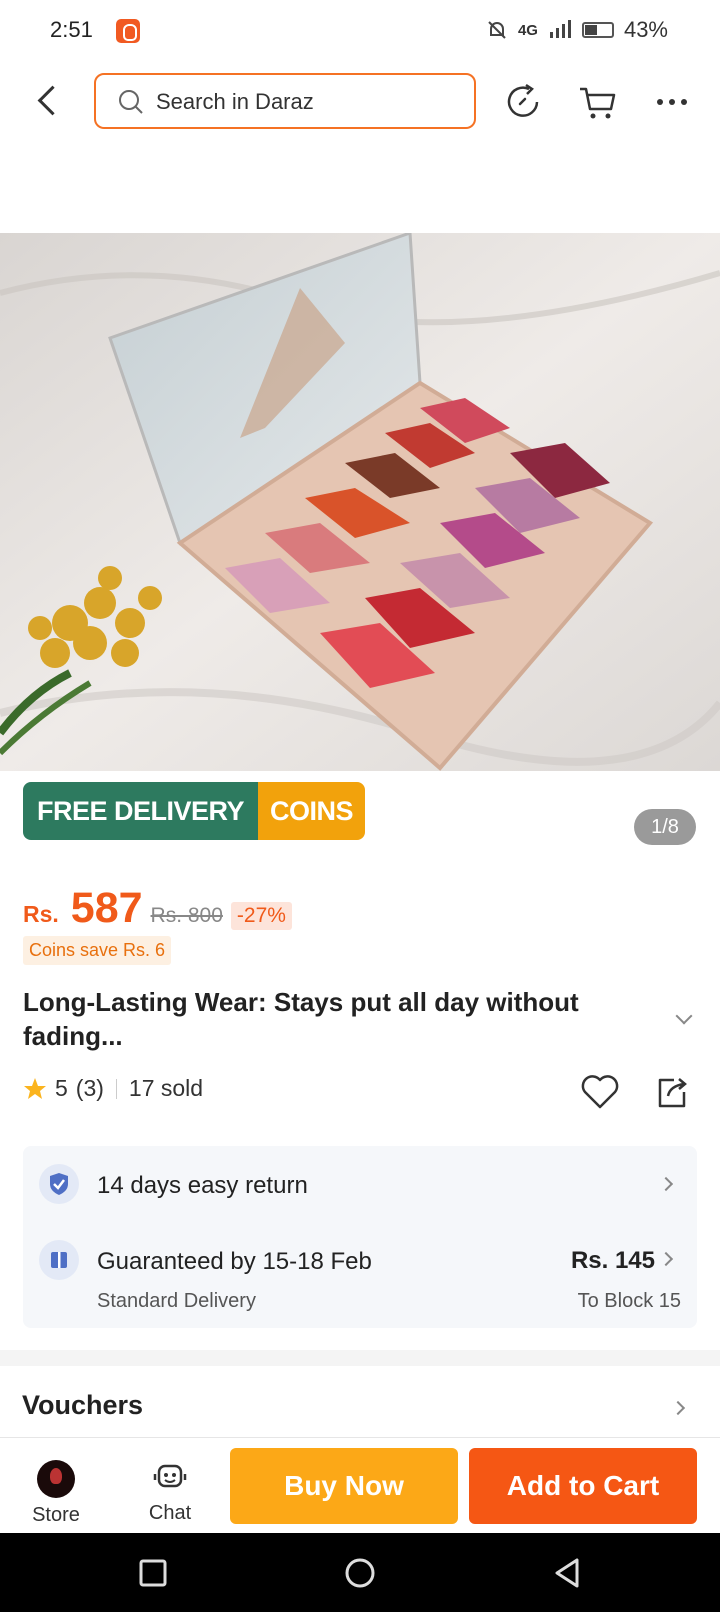  I want to click on recent-apps-icon, so click(153, 1573).